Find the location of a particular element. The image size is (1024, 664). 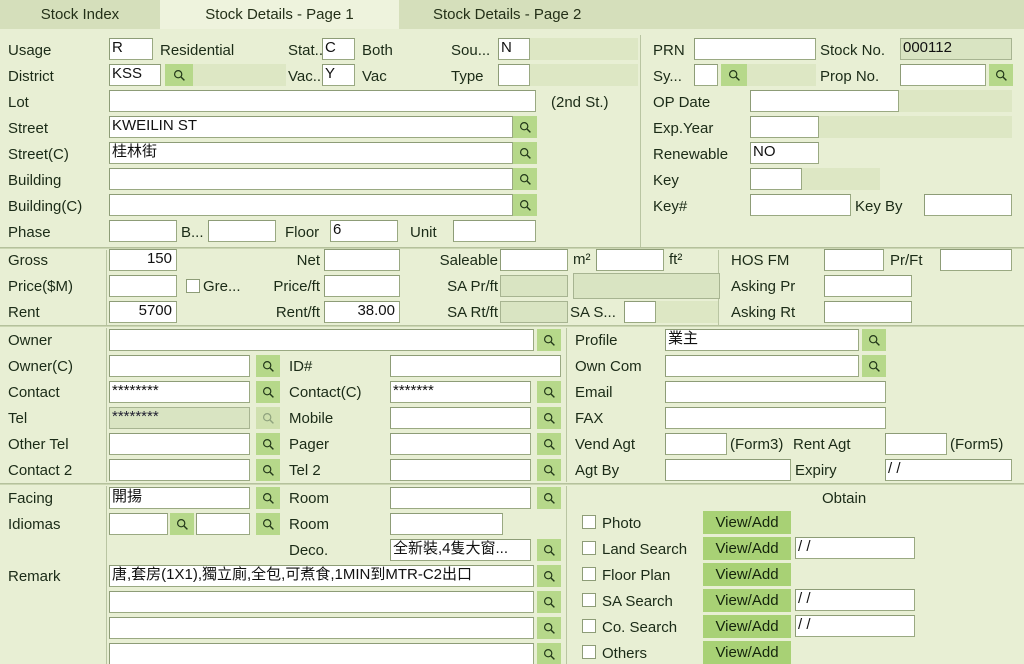

type-code-input is located at coordinates (514, 75).